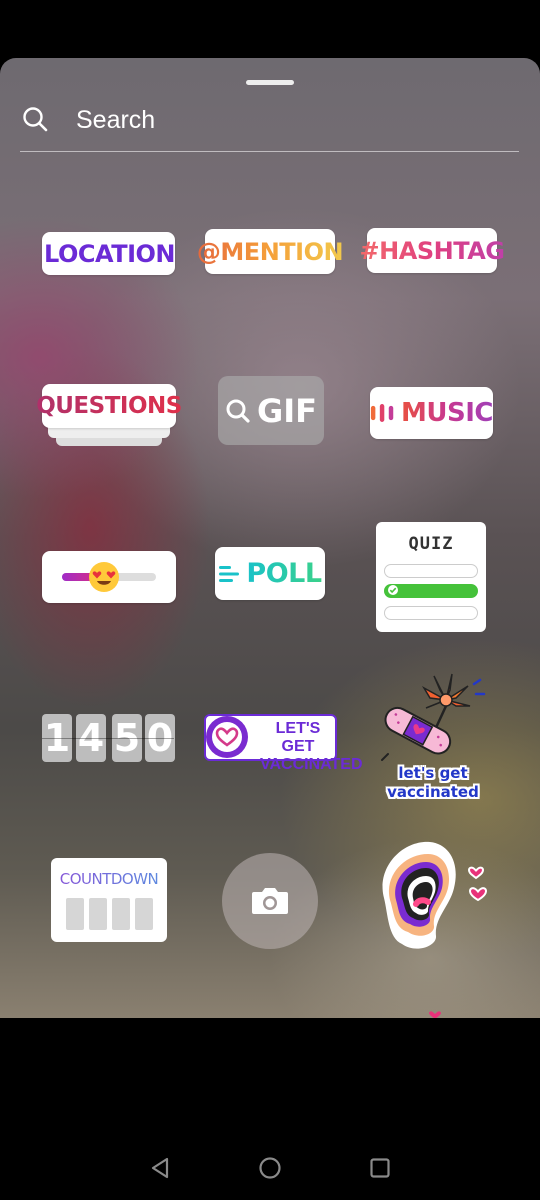 The height and width of the screenshot is (1200, 540). What do you see at coordinates (431, 544) in the screenshot?
I see `quiz-label: QUIZ` at bounding box center [431, 544].